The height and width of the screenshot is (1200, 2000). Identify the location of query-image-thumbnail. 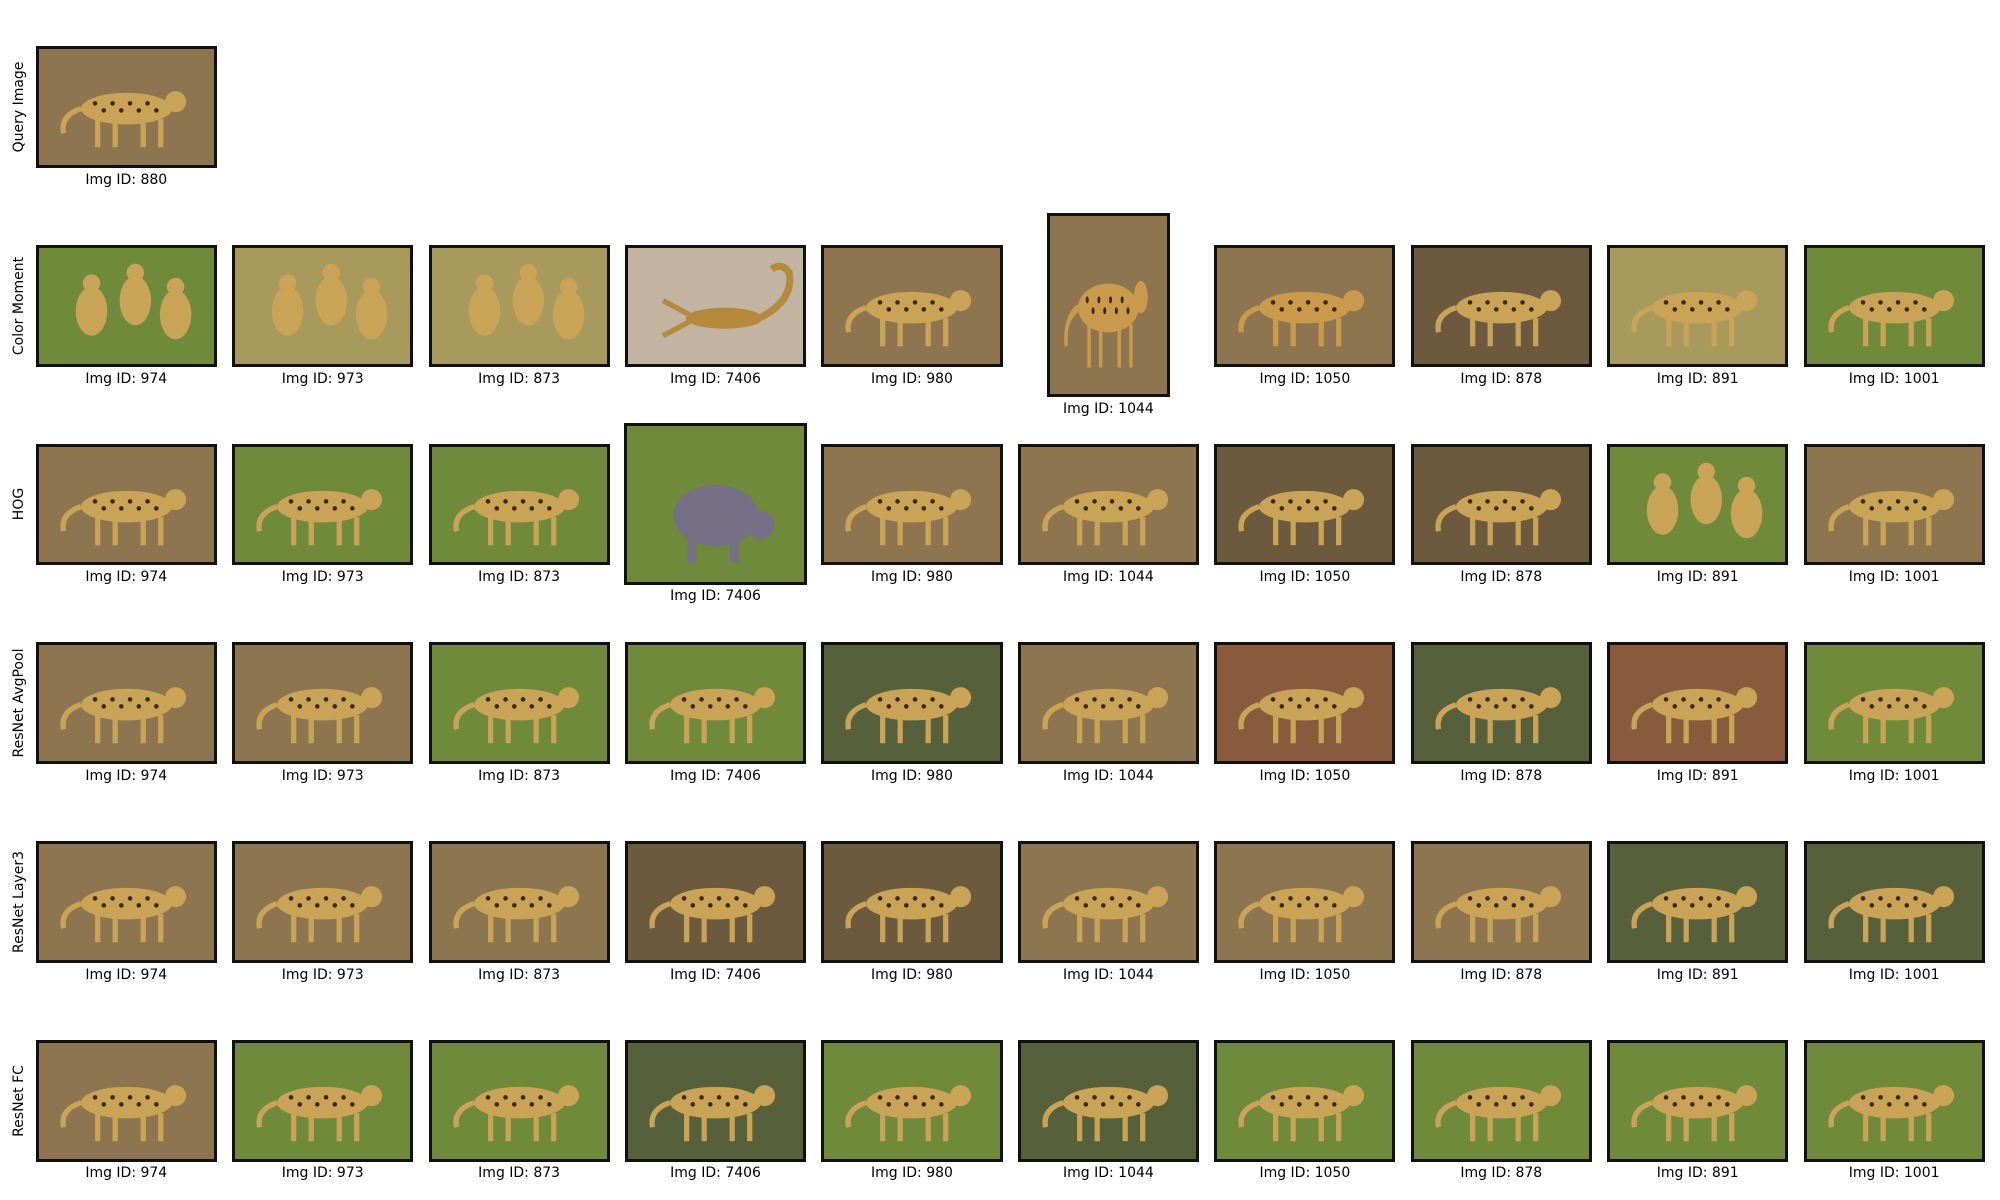
(126, 107).